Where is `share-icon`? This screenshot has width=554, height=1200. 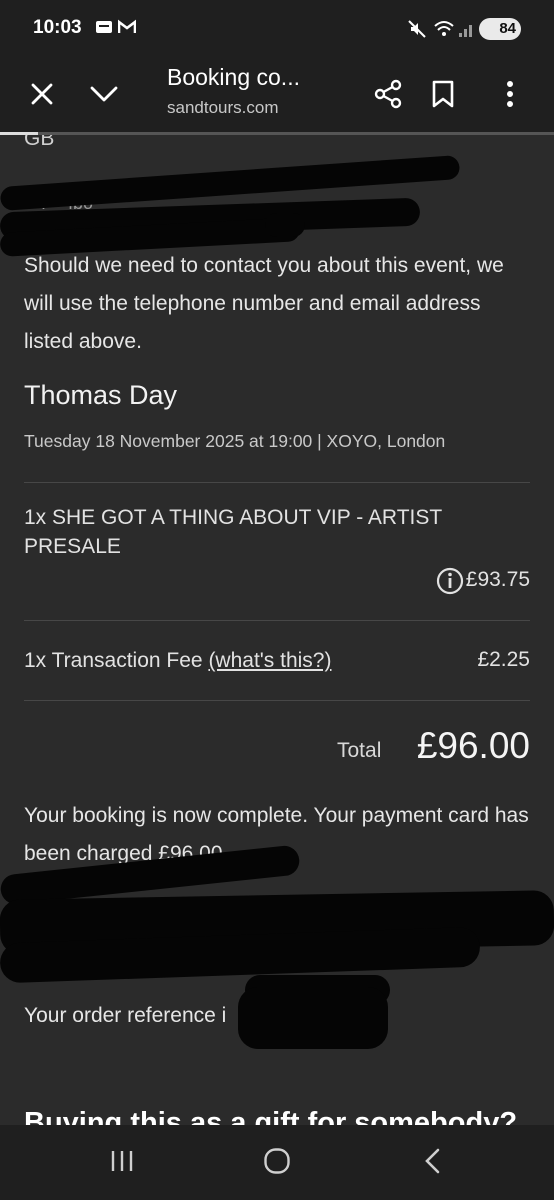
share-icon is located at coordinates (388, 96).